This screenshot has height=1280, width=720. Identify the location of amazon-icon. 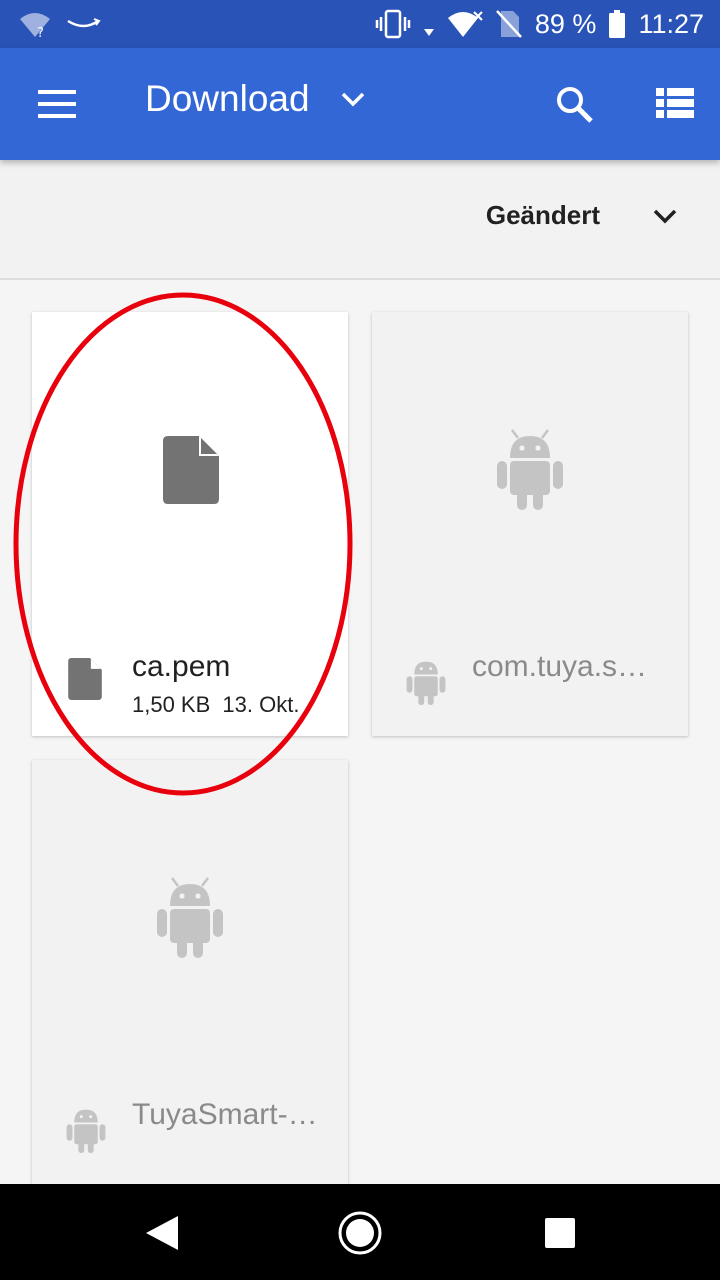
(84, 25).